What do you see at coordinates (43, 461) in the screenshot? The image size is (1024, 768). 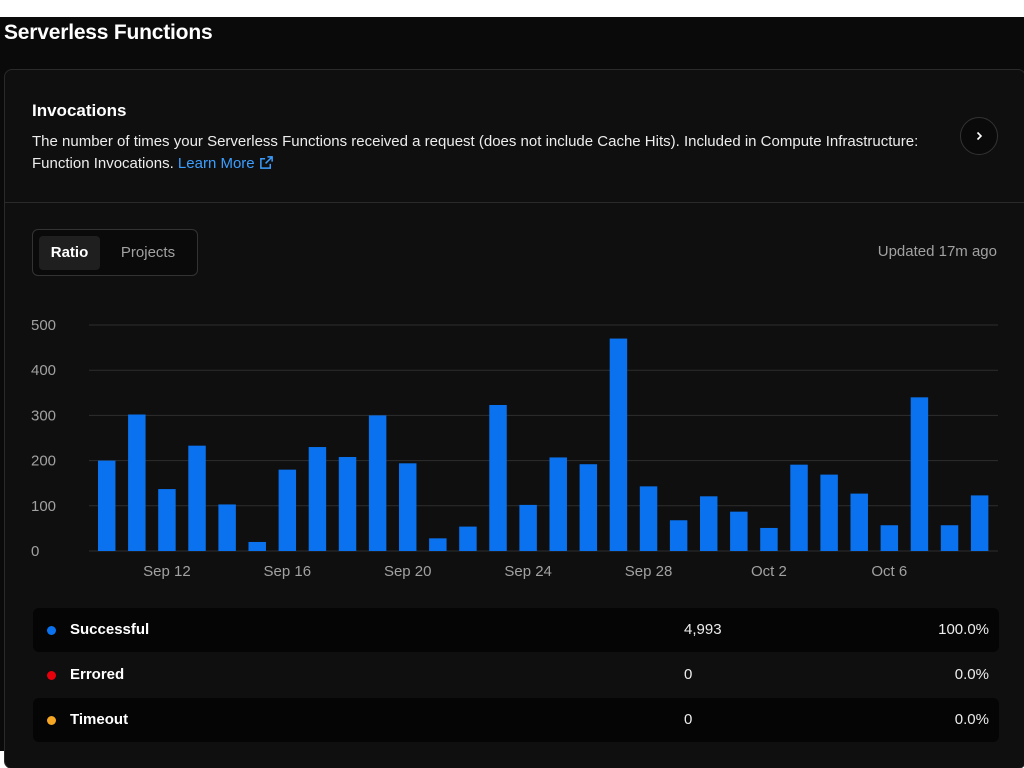 I see `y-tick-label: 200` at bounding box center [43, 461].